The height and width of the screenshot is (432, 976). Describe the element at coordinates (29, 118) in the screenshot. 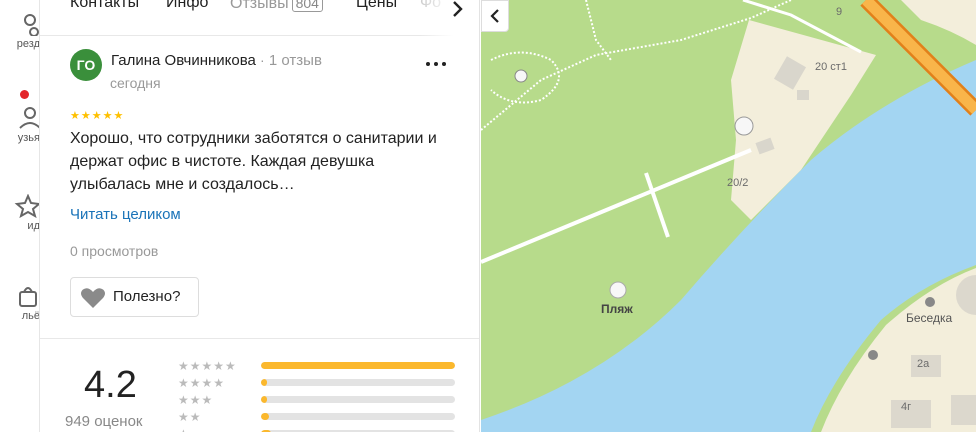

I see `friends-icon` at that location.